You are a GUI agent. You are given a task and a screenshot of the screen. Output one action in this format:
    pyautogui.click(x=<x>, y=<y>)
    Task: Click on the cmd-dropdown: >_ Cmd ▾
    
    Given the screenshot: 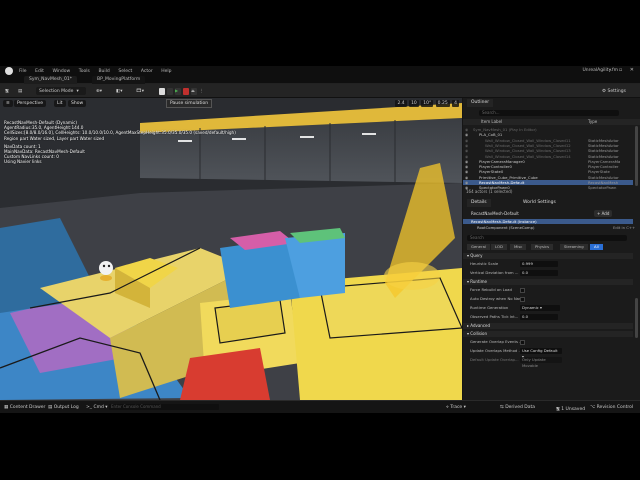 What is the action you would take?
    pyautogui.click(x=97, y=407)
    